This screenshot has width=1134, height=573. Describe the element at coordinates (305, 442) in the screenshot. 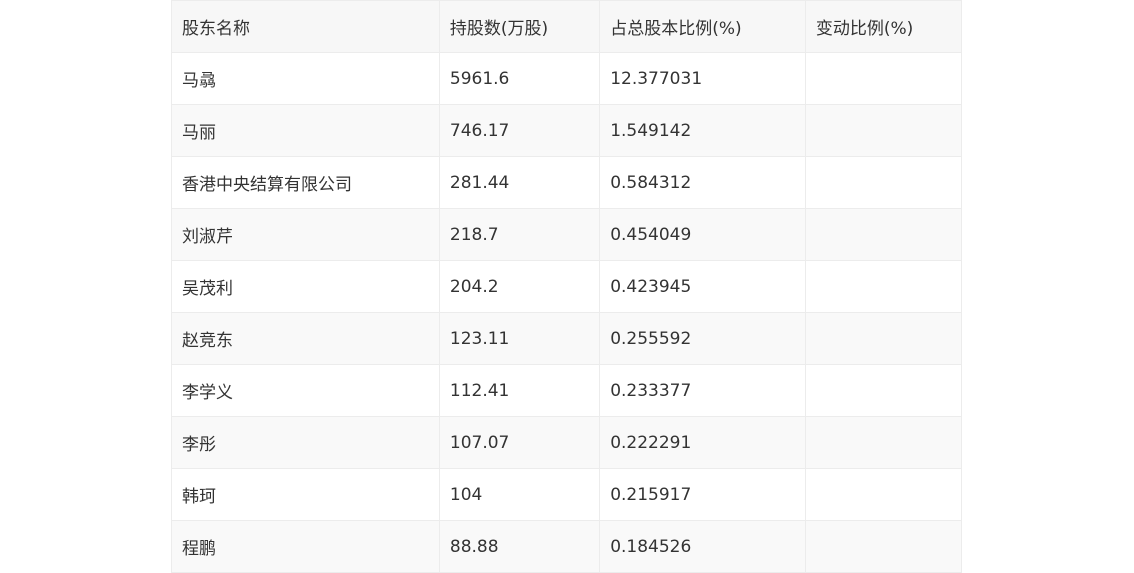

I see `cell-shareholder-name: 李彤` at that location.